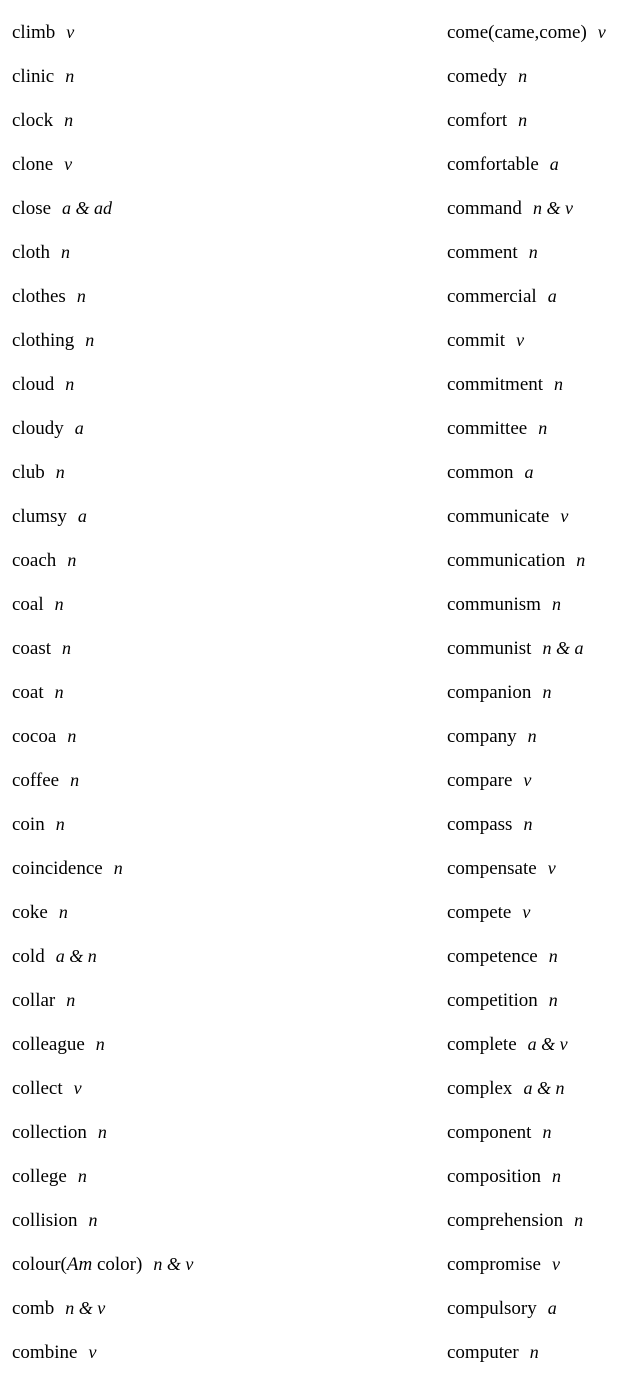 The width and height of the screenshot is (643, 1383). What do you see at coordinates (563, 648) in the screenshot?
I see `part-of-speech: n & a` at bounding box center [563, 648].